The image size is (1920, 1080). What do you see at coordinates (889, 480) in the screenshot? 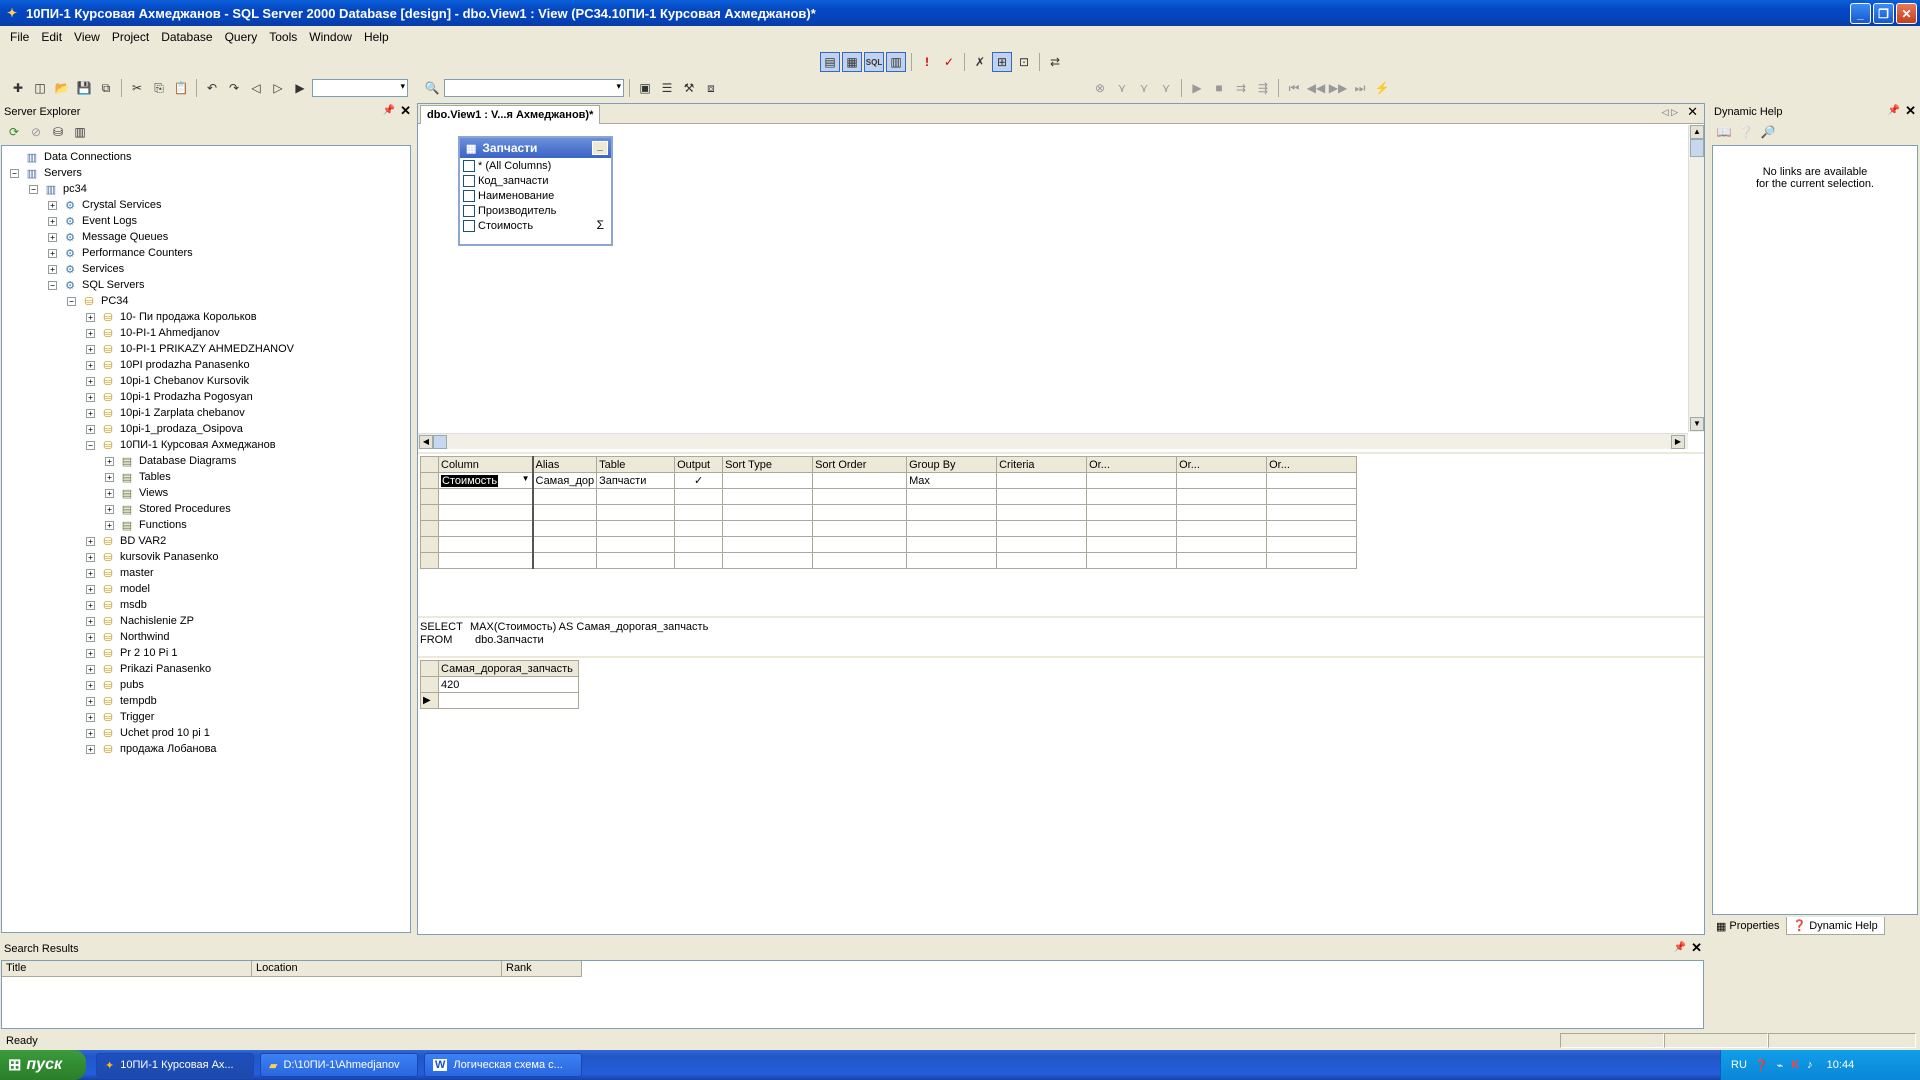
I see `grid-row: Стоимость ▼ Самая_дор Запчасти ✓ Max` at bounding box center [889, 480].